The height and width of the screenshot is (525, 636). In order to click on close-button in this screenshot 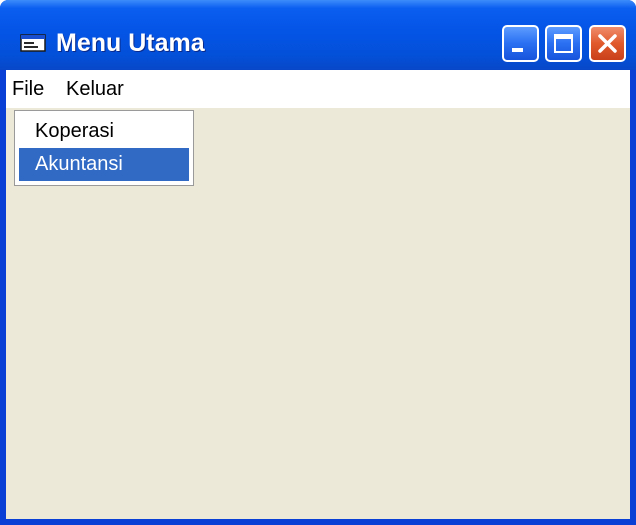, I will do `click(607, 43)`.